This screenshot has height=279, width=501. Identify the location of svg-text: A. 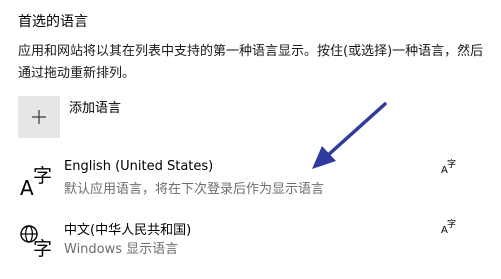
(27, 187).